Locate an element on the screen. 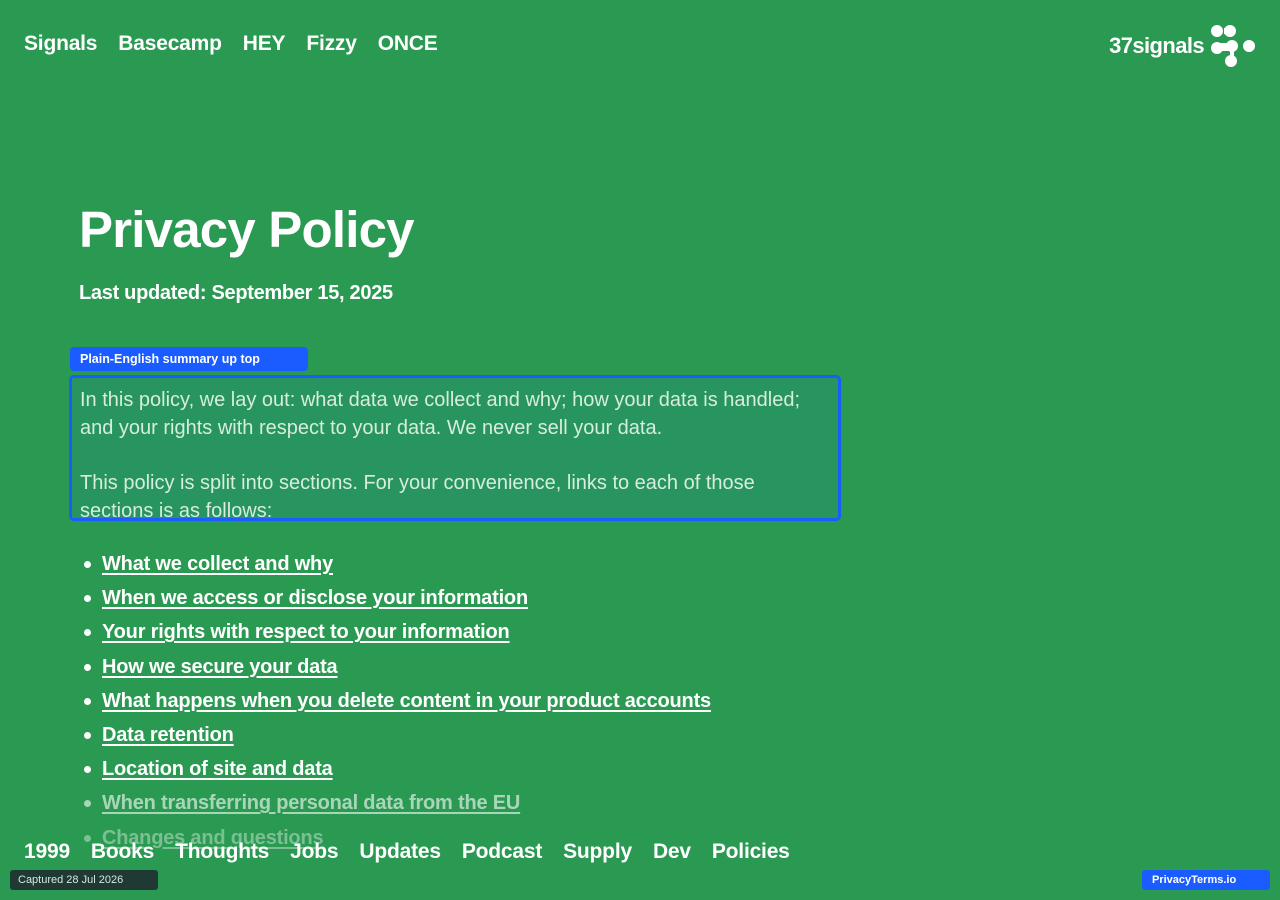  nav-link-signals: Signals is located at coordinates (60, 44).